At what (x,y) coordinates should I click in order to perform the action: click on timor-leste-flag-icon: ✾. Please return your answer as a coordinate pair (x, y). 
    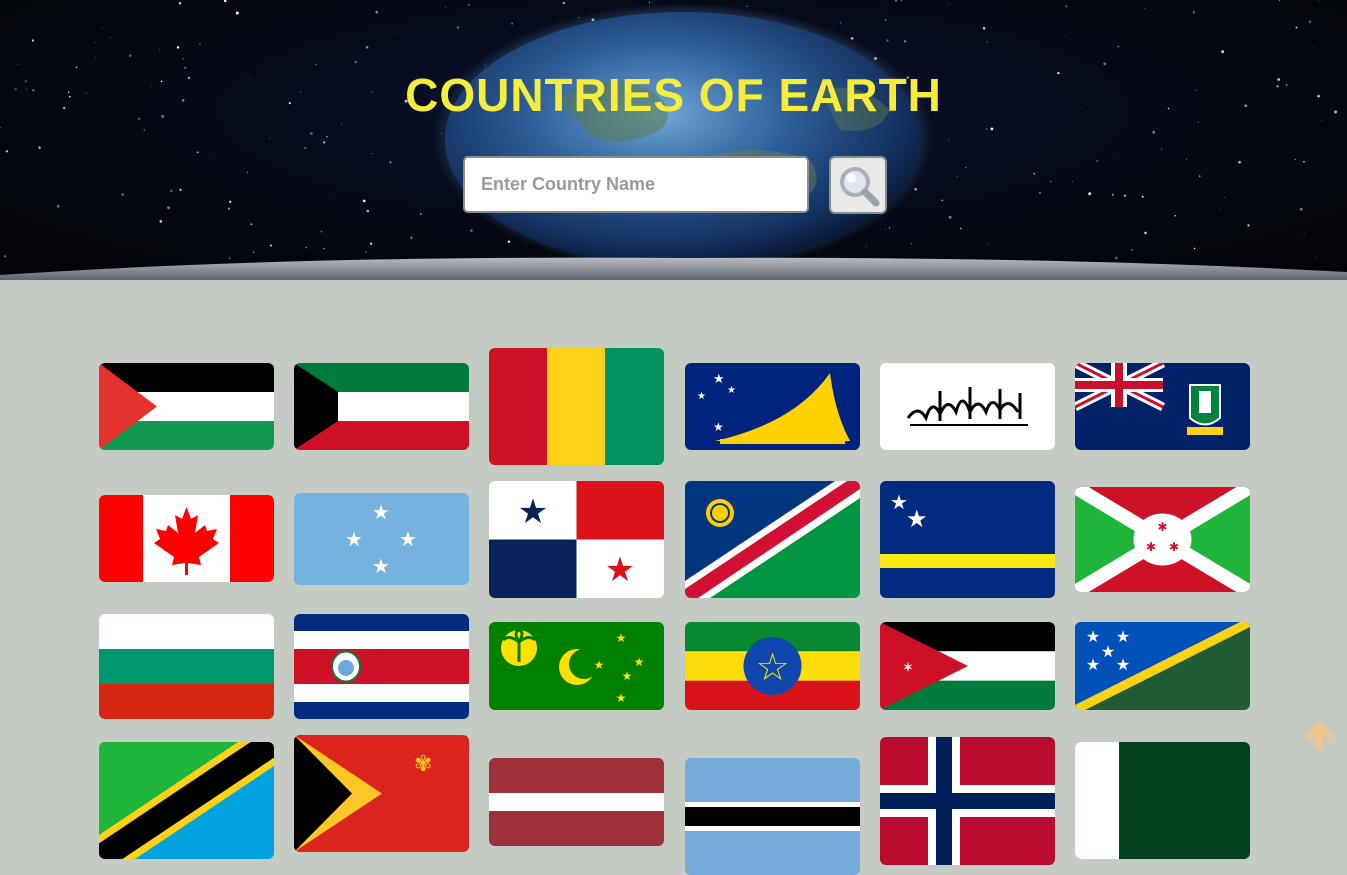
    Looking at the image, I should click on (381, 793).